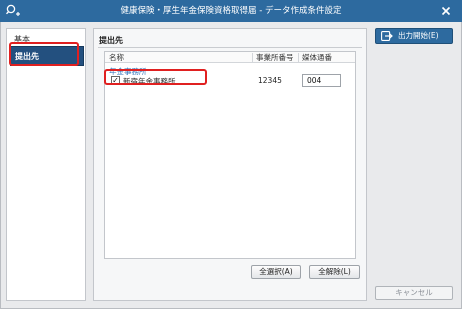 Image resolution: width=462 pixels, height=309 pixels. Describe the element at coordinates (387, 36) in the screenshot. I see `export-icon` at that location.